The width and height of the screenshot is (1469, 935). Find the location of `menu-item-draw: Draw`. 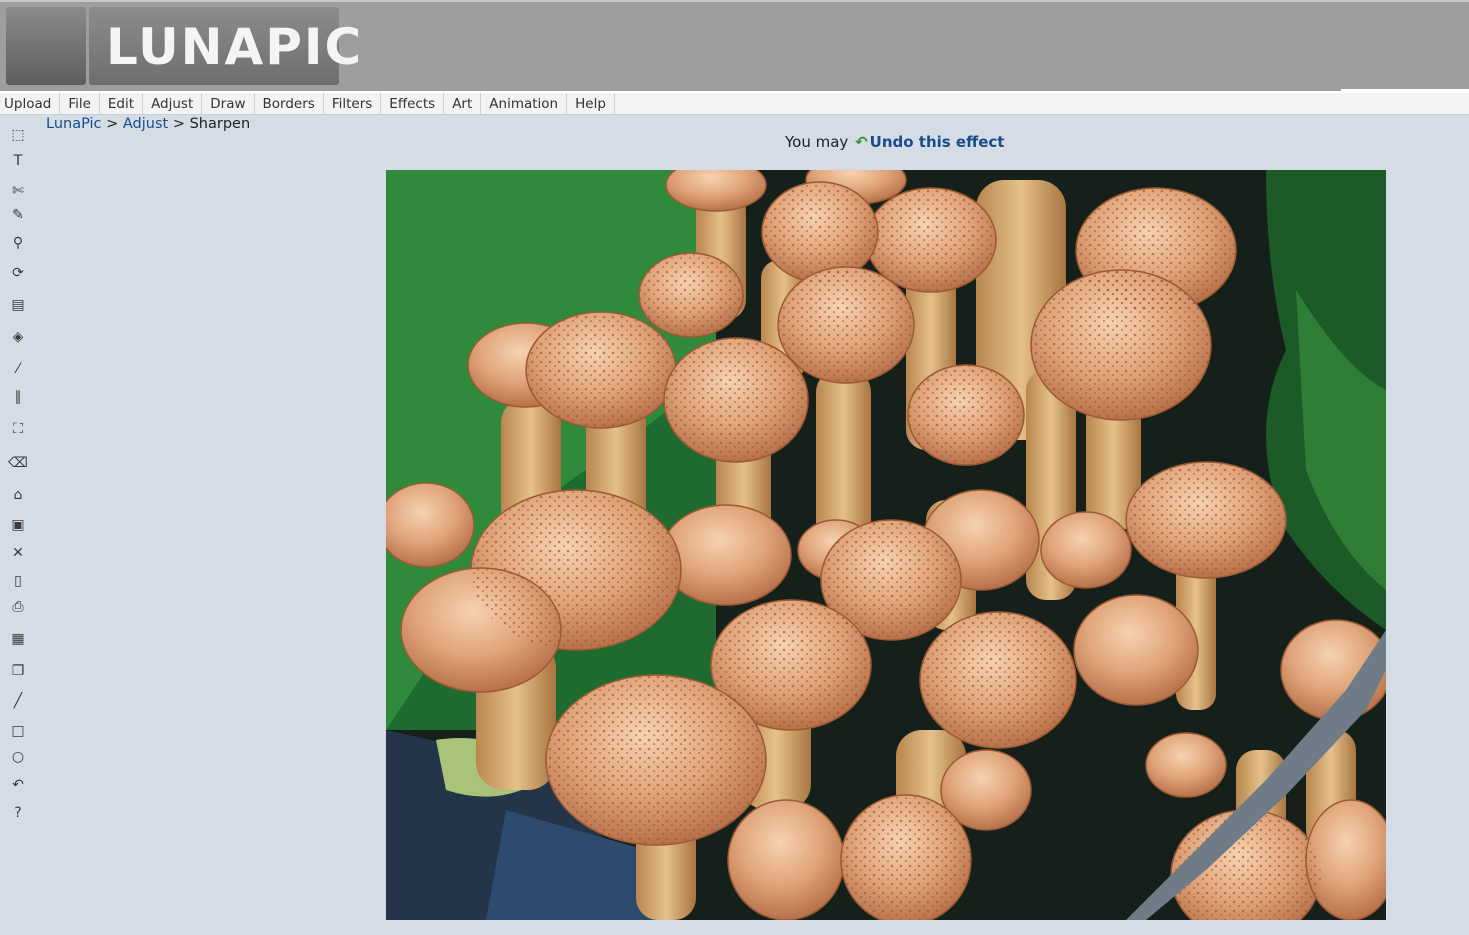

menu-item-draw: Draw is located at coordinates (228, 104).